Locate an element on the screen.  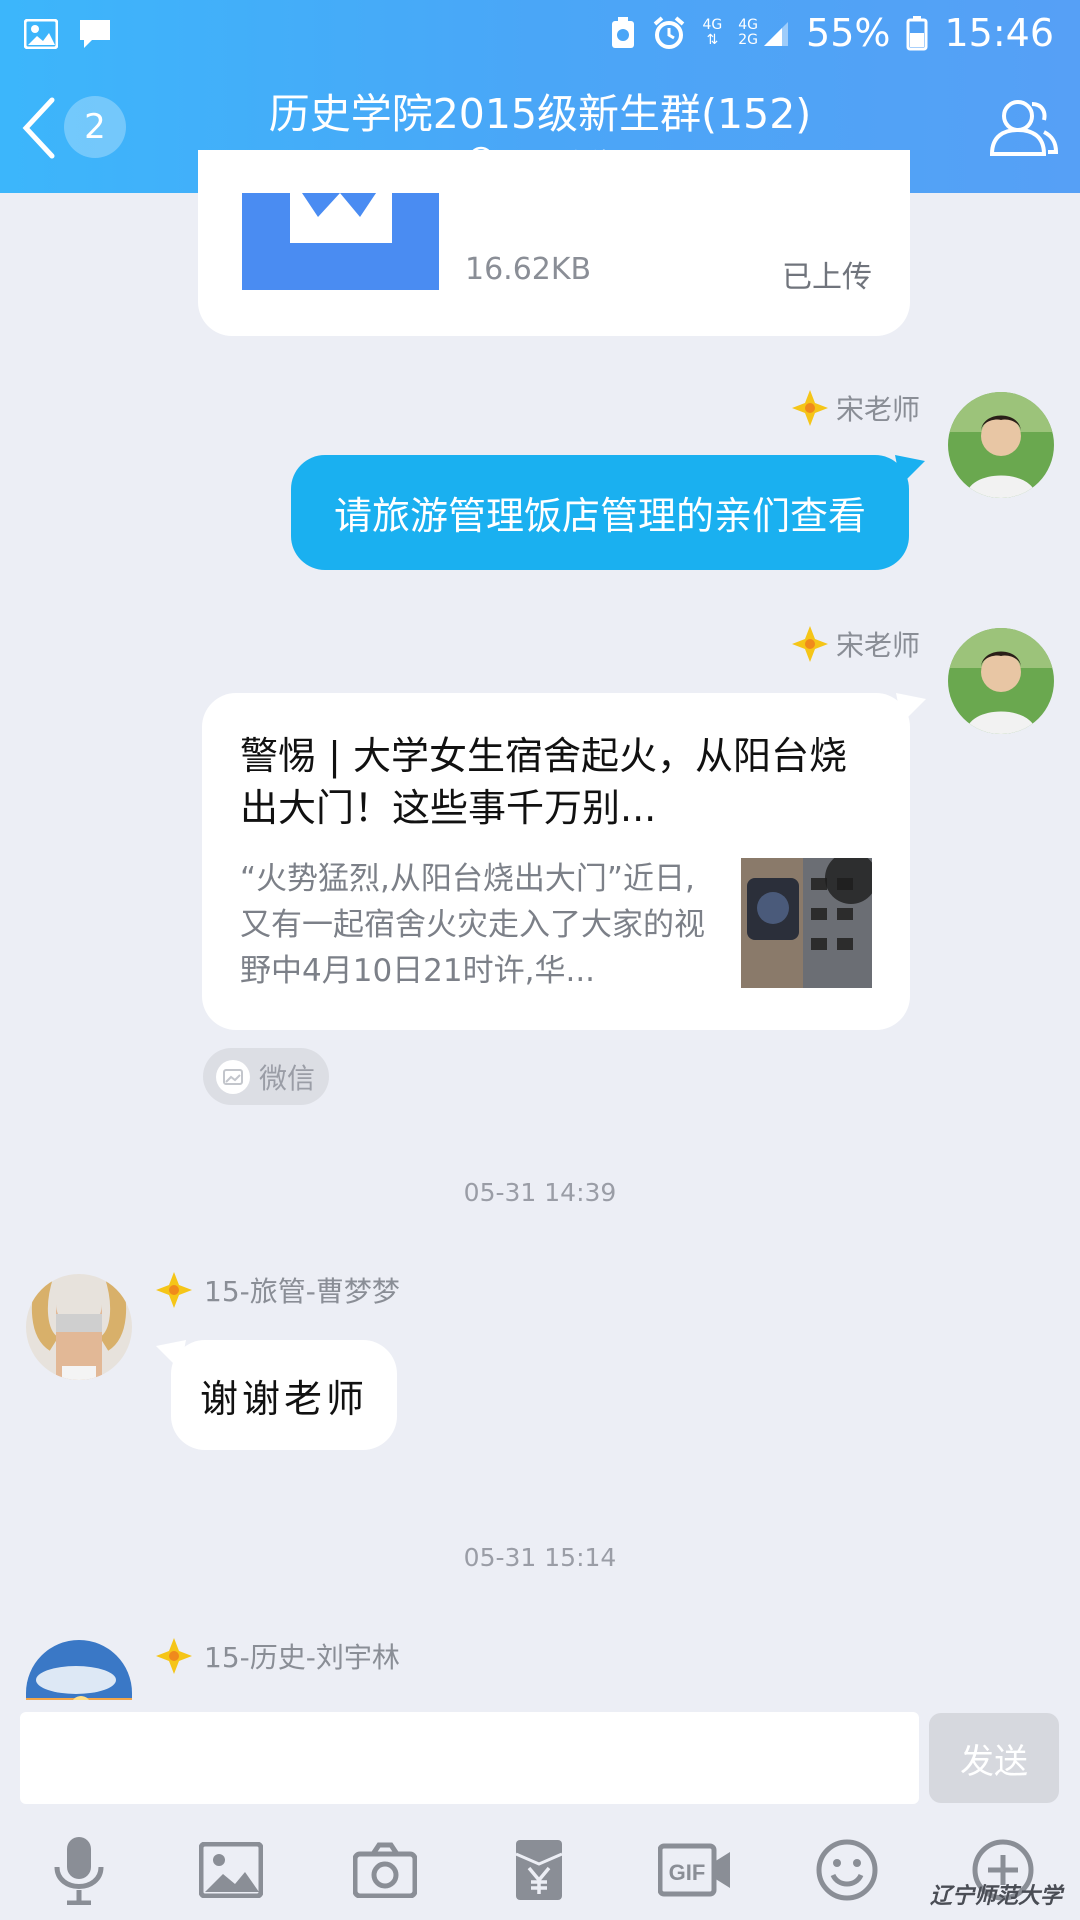
gif-icon: GIF is located at coordinates (694, 1870).